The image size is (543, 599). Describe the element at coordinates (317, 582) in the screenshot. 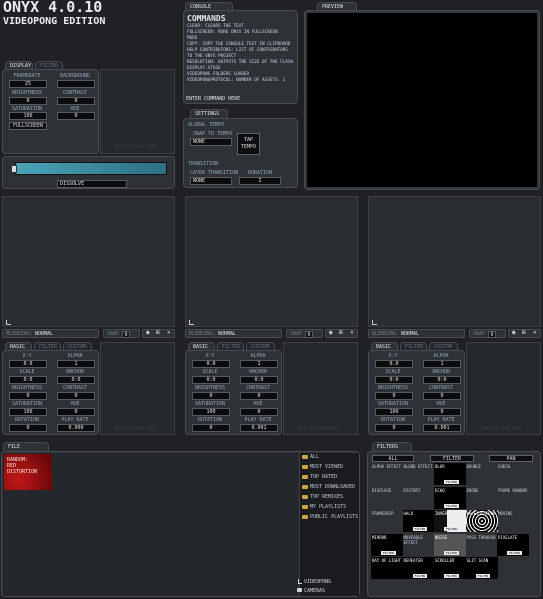

I see `videopong-source: VIDEOPONG` at that location.